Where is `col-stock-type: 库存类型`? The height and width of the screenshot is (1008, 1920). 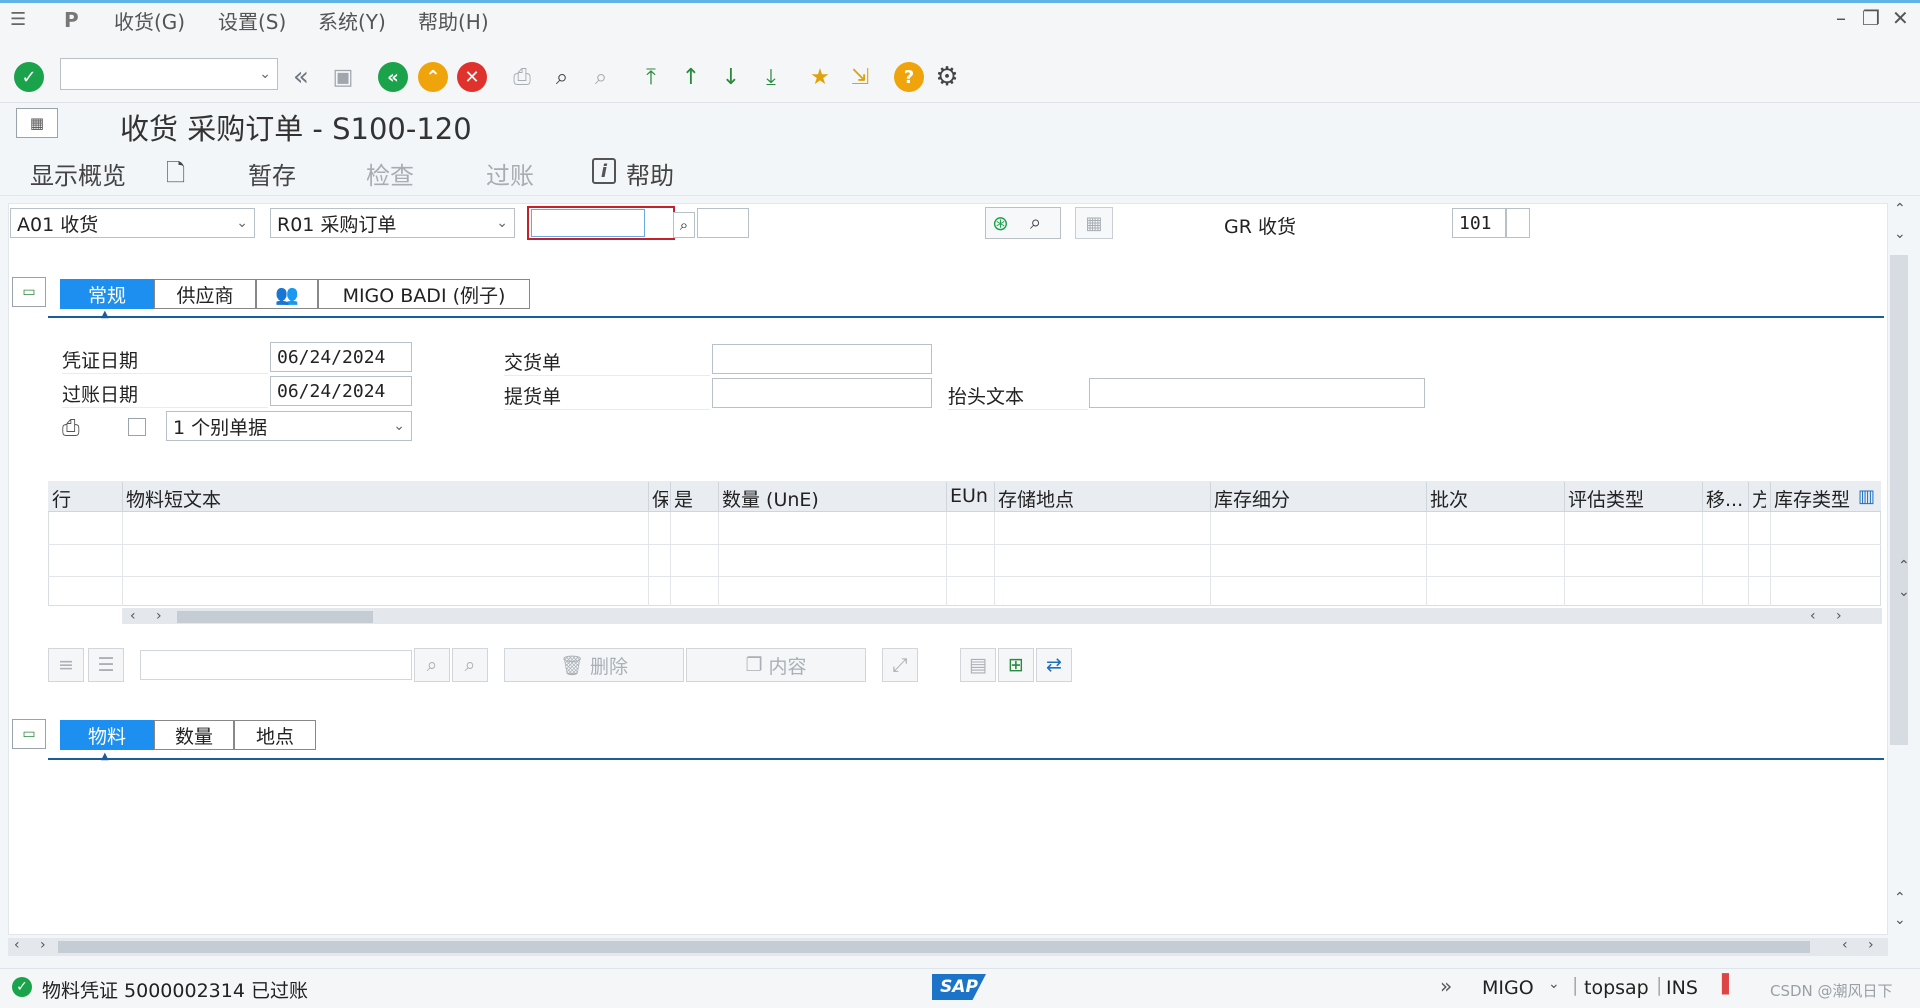 col-stock-type: 库存类型 is located at coordinates (1812, 498).